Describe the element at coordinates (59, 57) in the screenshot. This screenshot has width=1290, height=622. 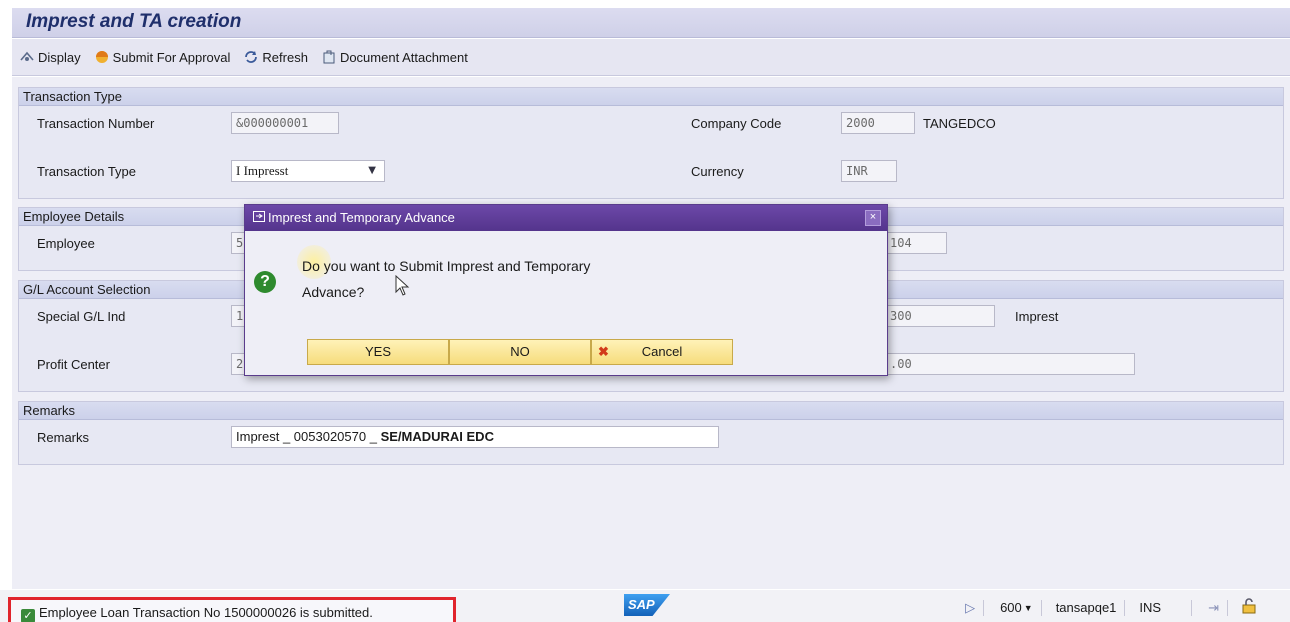
I see `display-label: Display` at that location.